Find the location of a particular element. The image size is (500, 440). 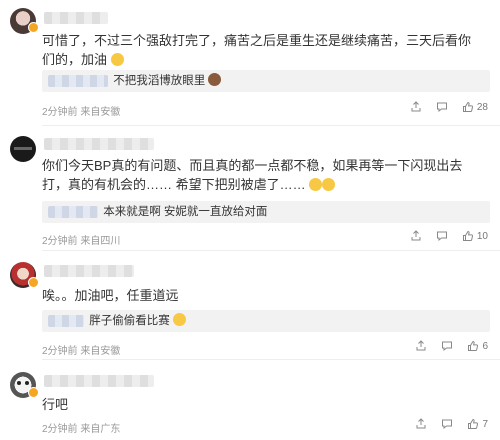

comment-actions: 7 is located at coordinates (451, 424).